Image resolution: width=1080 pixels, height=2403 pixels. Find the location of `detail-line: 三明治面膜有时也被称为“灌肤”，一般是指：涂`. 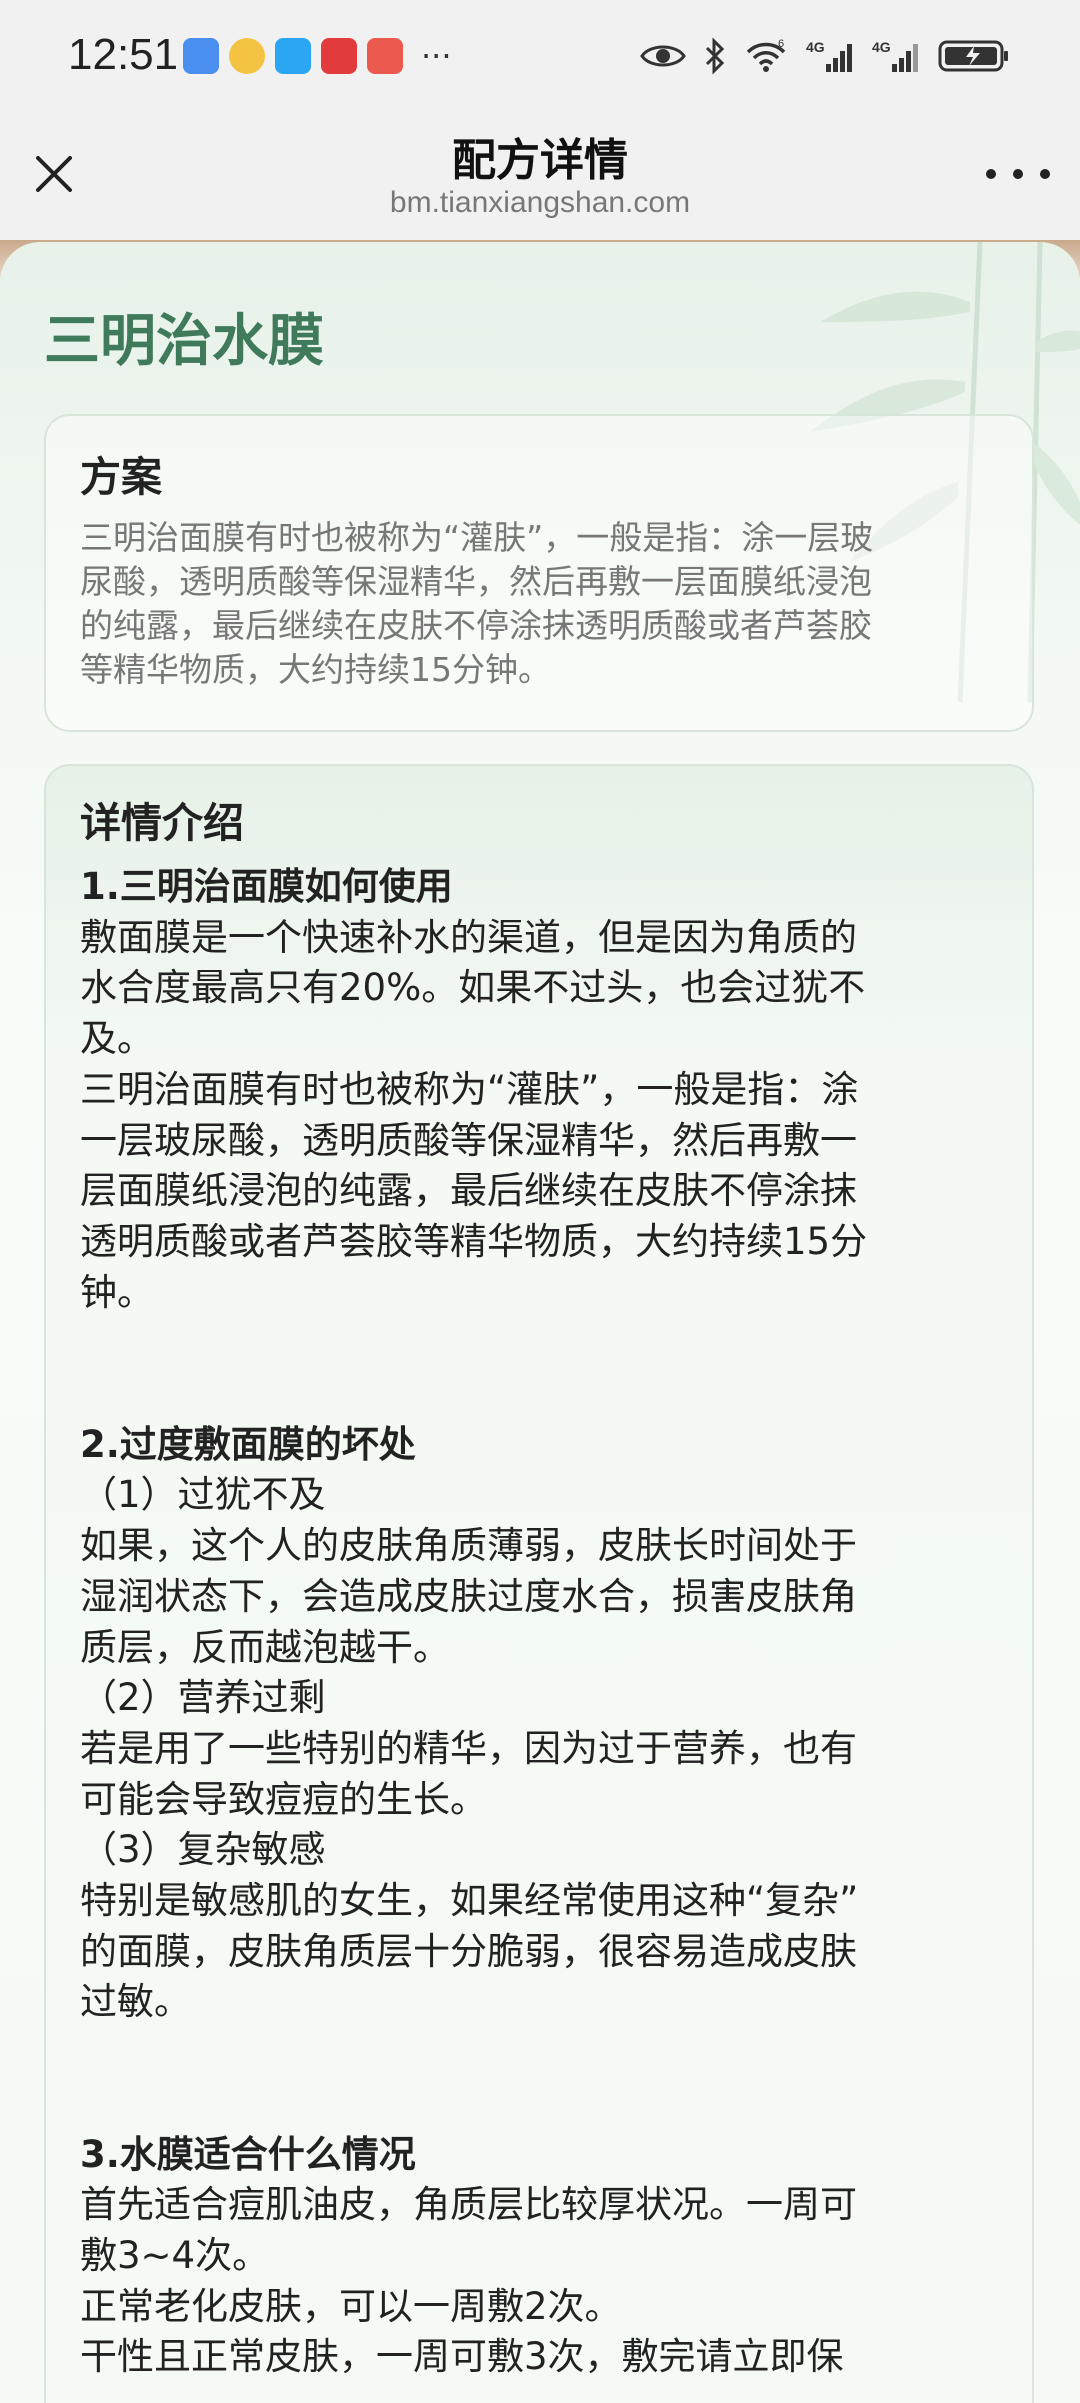

detail-line: 三明治面膜有时也被称为“灌肤”，一般是指：涂 is located at coordinates (469, 1089).